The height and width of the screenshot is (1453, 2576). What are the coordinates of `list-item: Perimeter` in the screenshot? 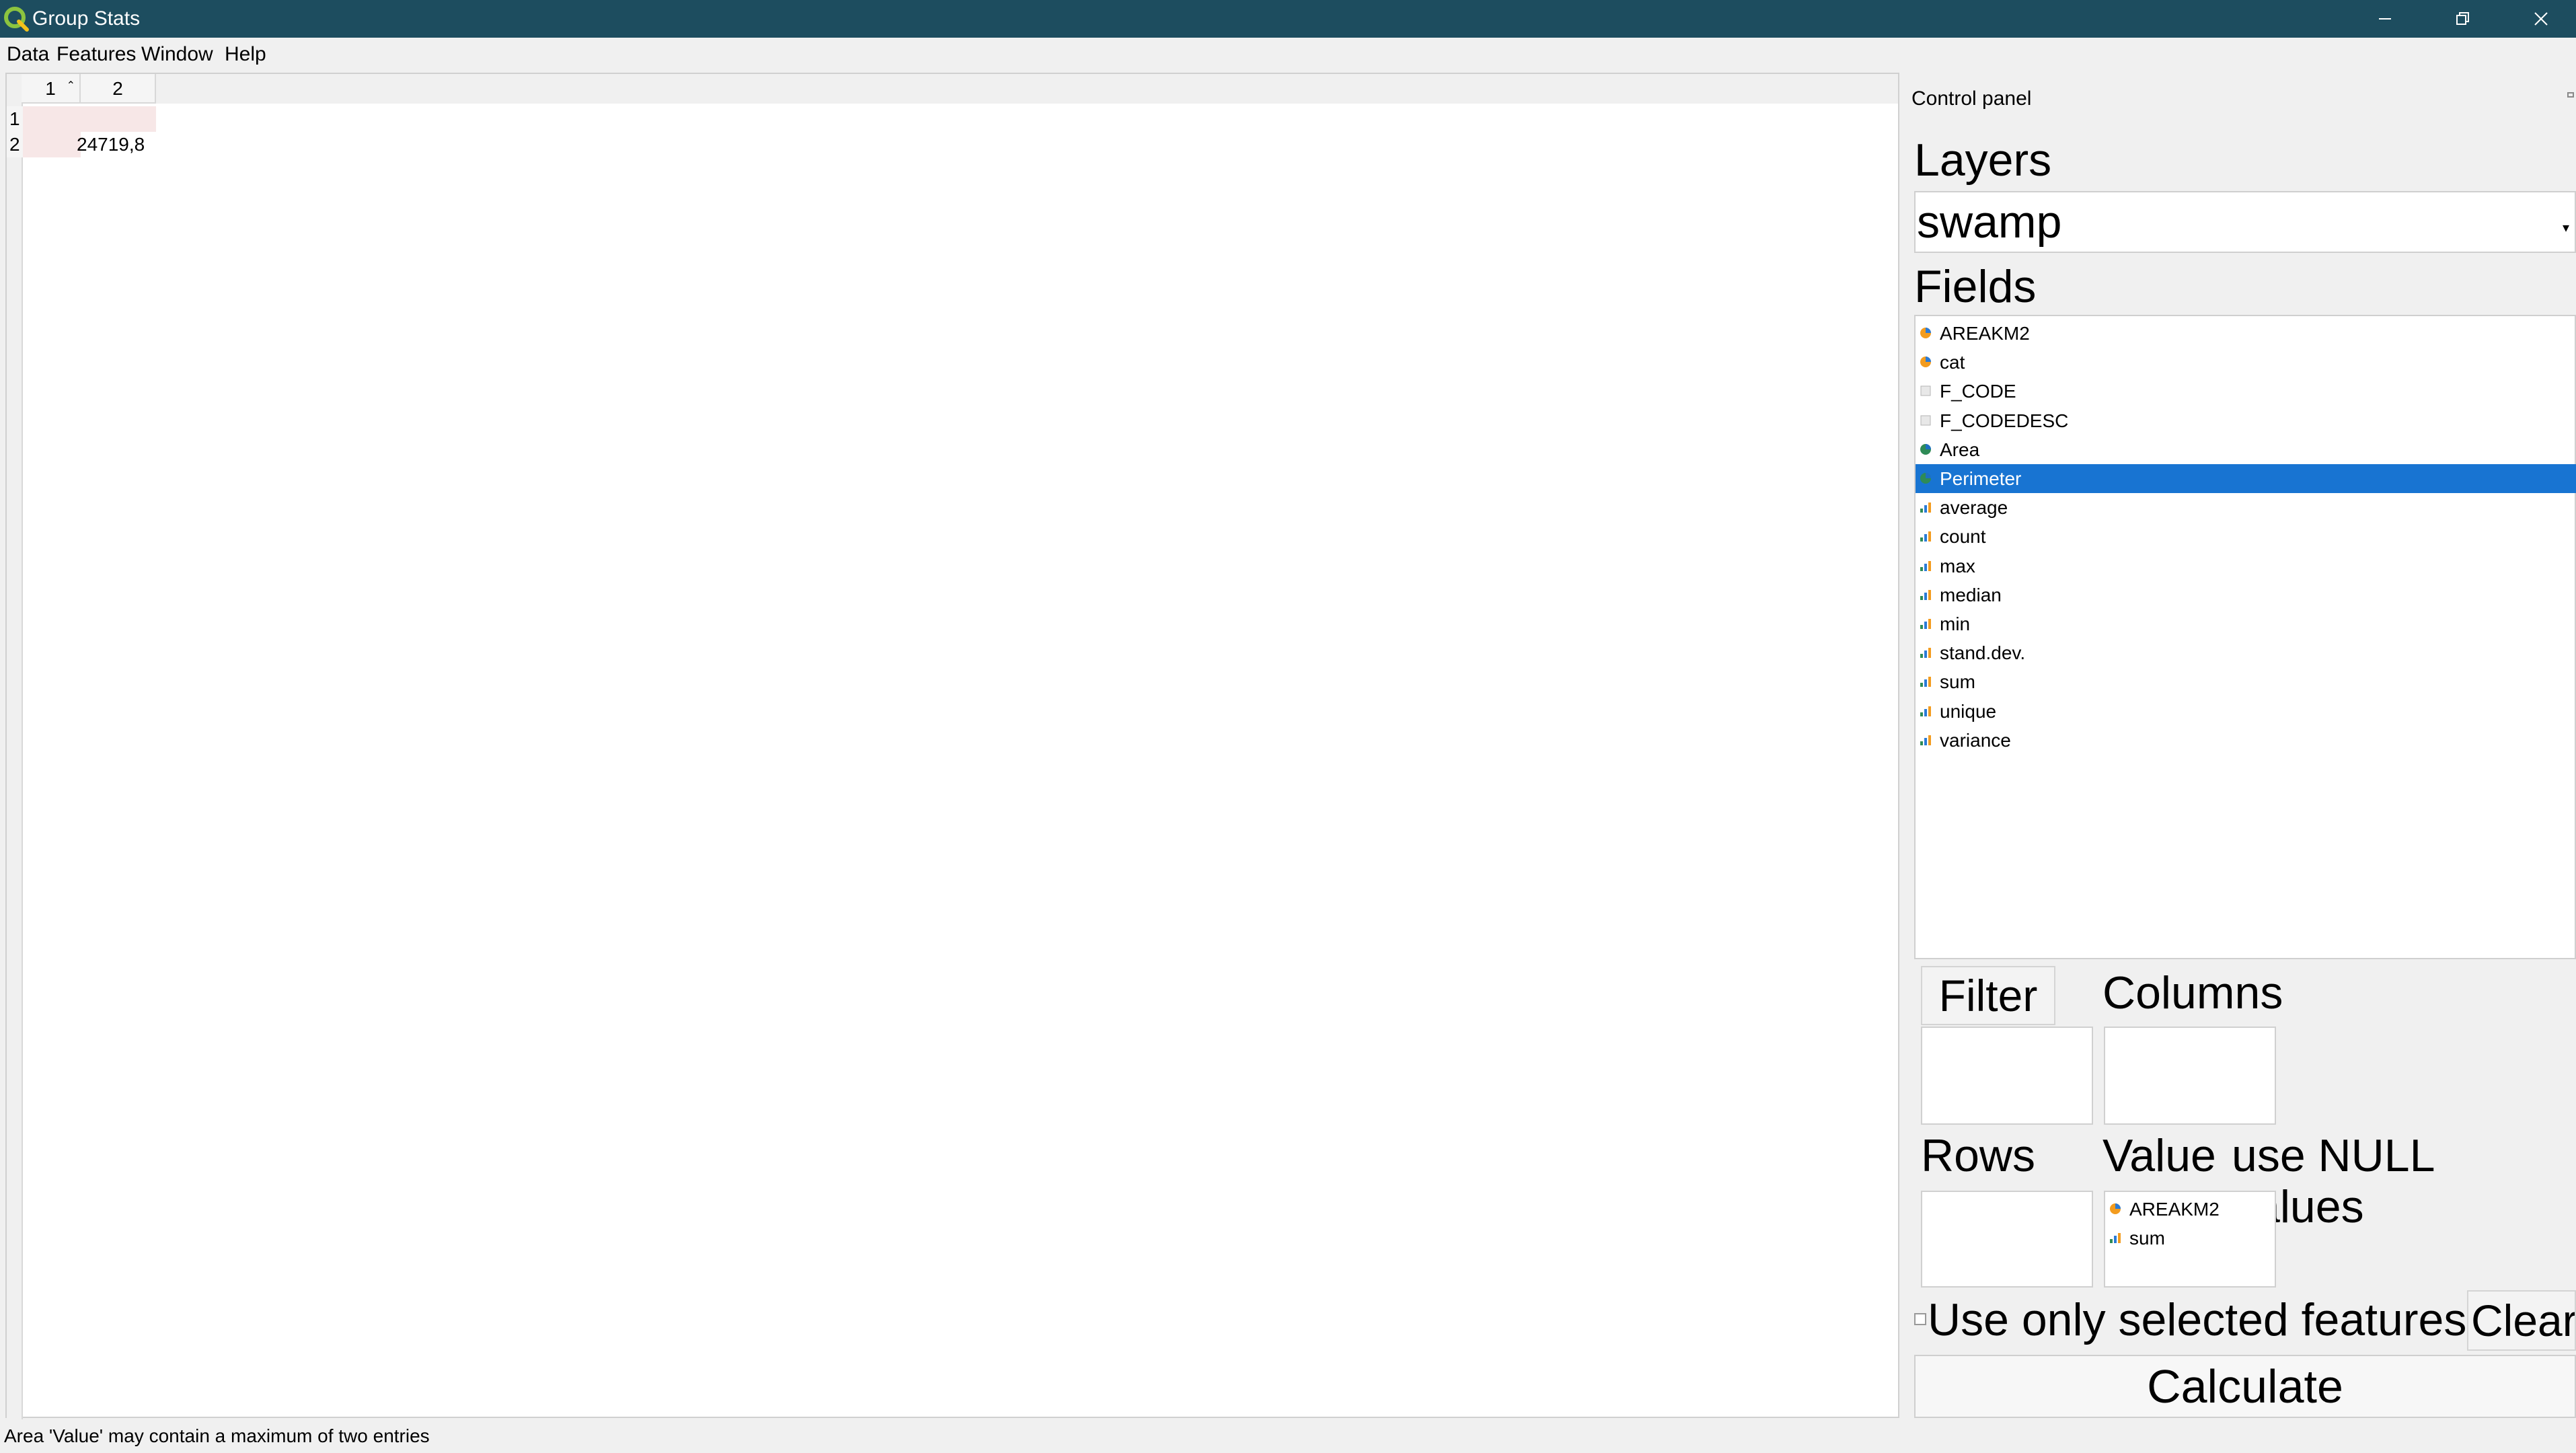 It's located at (2246, 479).